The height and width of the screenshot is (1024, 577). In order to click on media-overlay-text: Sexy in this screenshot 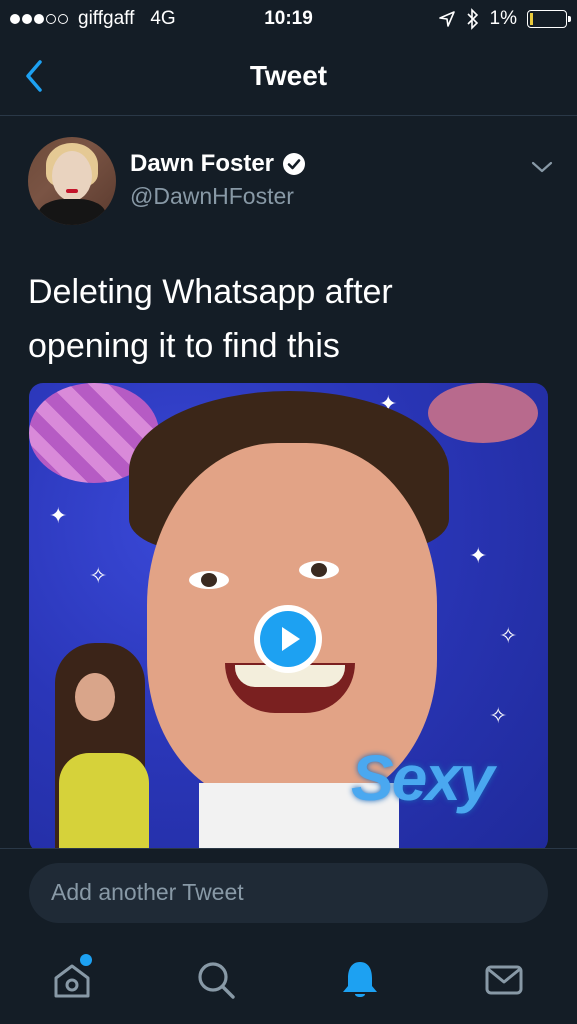, I will do `click(422, 778)`.